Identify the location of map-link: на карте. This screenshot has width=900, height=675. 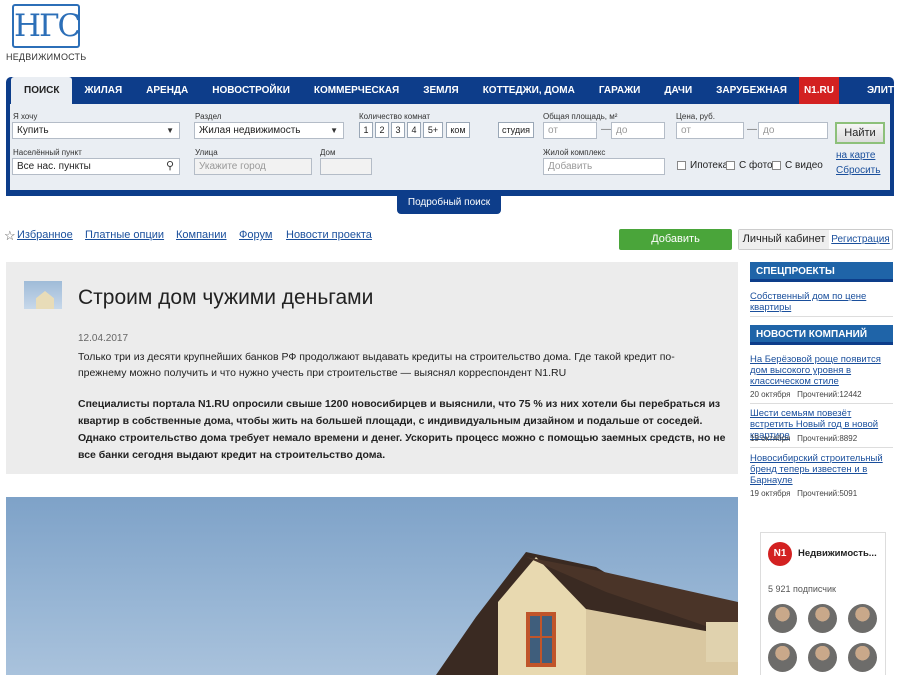
(855, 155).